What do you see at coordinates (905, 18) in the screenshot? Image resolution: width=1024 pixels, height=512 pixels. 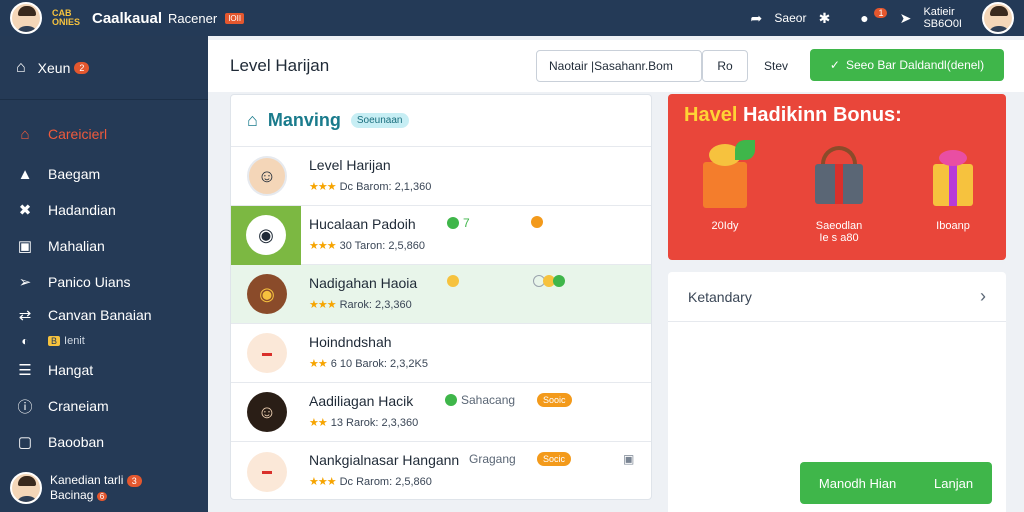 I see `send-icon: ➤` at bounding box center [905, 18].